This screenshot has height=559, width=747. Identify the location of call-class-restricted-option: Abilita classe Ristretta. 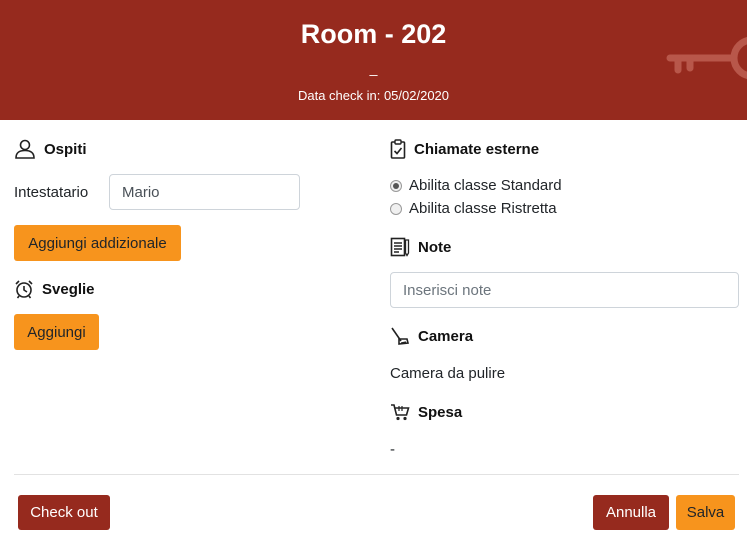
(473, 208).